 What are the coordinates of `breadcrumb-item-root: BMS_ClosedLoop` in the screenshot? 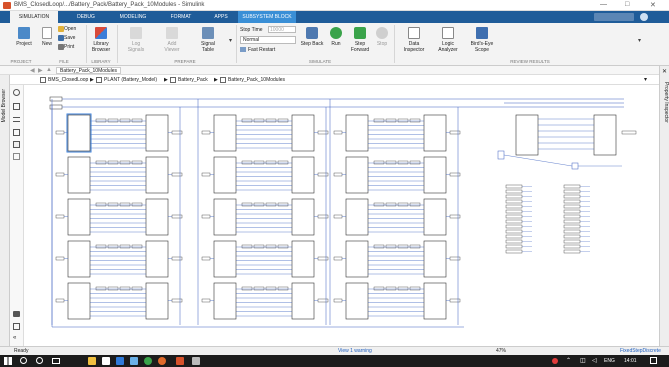 It's located at (68, 80).